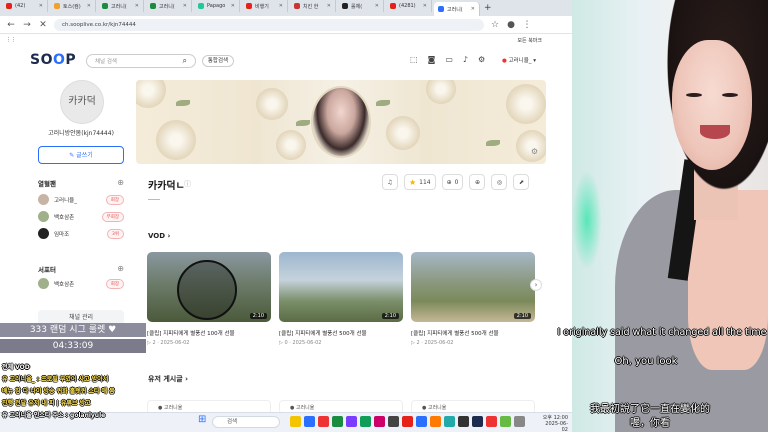 The width and height of the screenshot is (768, 432). I want to click on back-icon: ←, so click(11, 25).